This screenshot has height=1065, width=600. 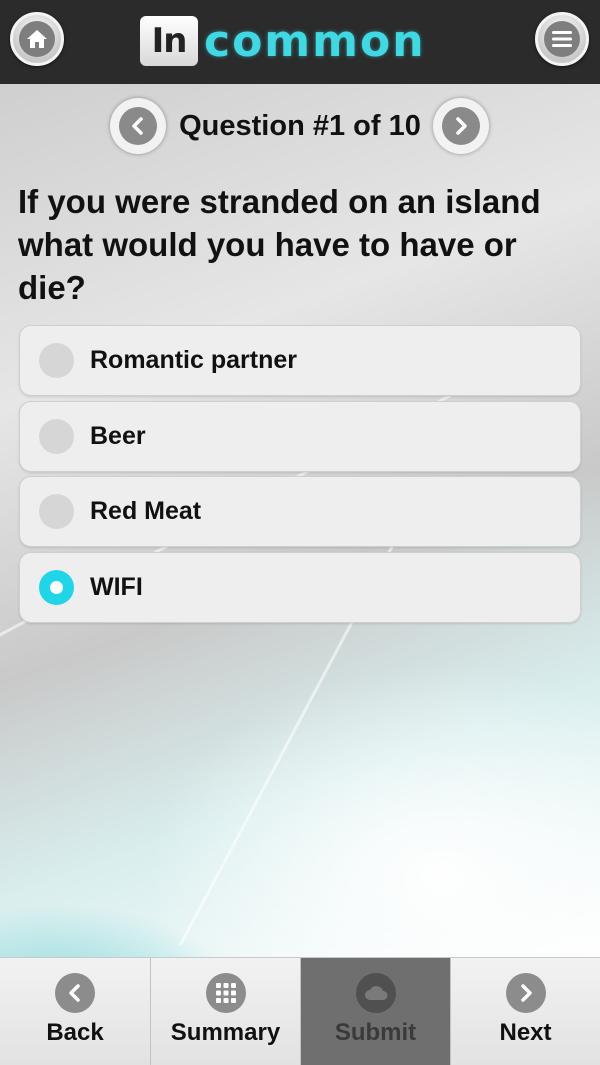 What do you see at coordinates (300, 360) in the screenshot?
I see `answer-option: Romantic partner` at bounding box center [300, 360].